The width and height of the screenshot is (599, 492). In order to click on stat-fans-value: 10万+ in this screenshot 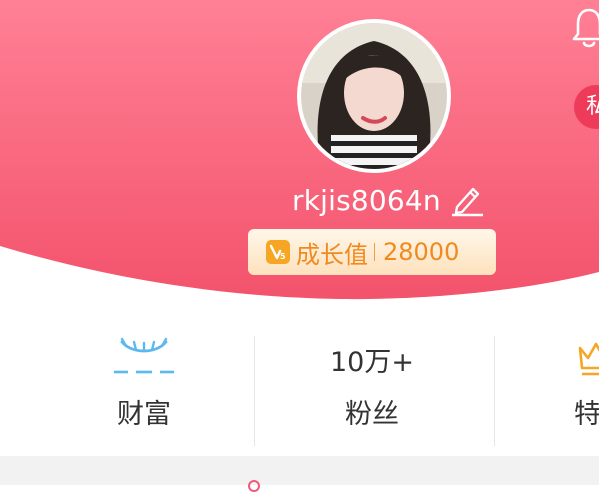, I will do `click(372, 362)`.